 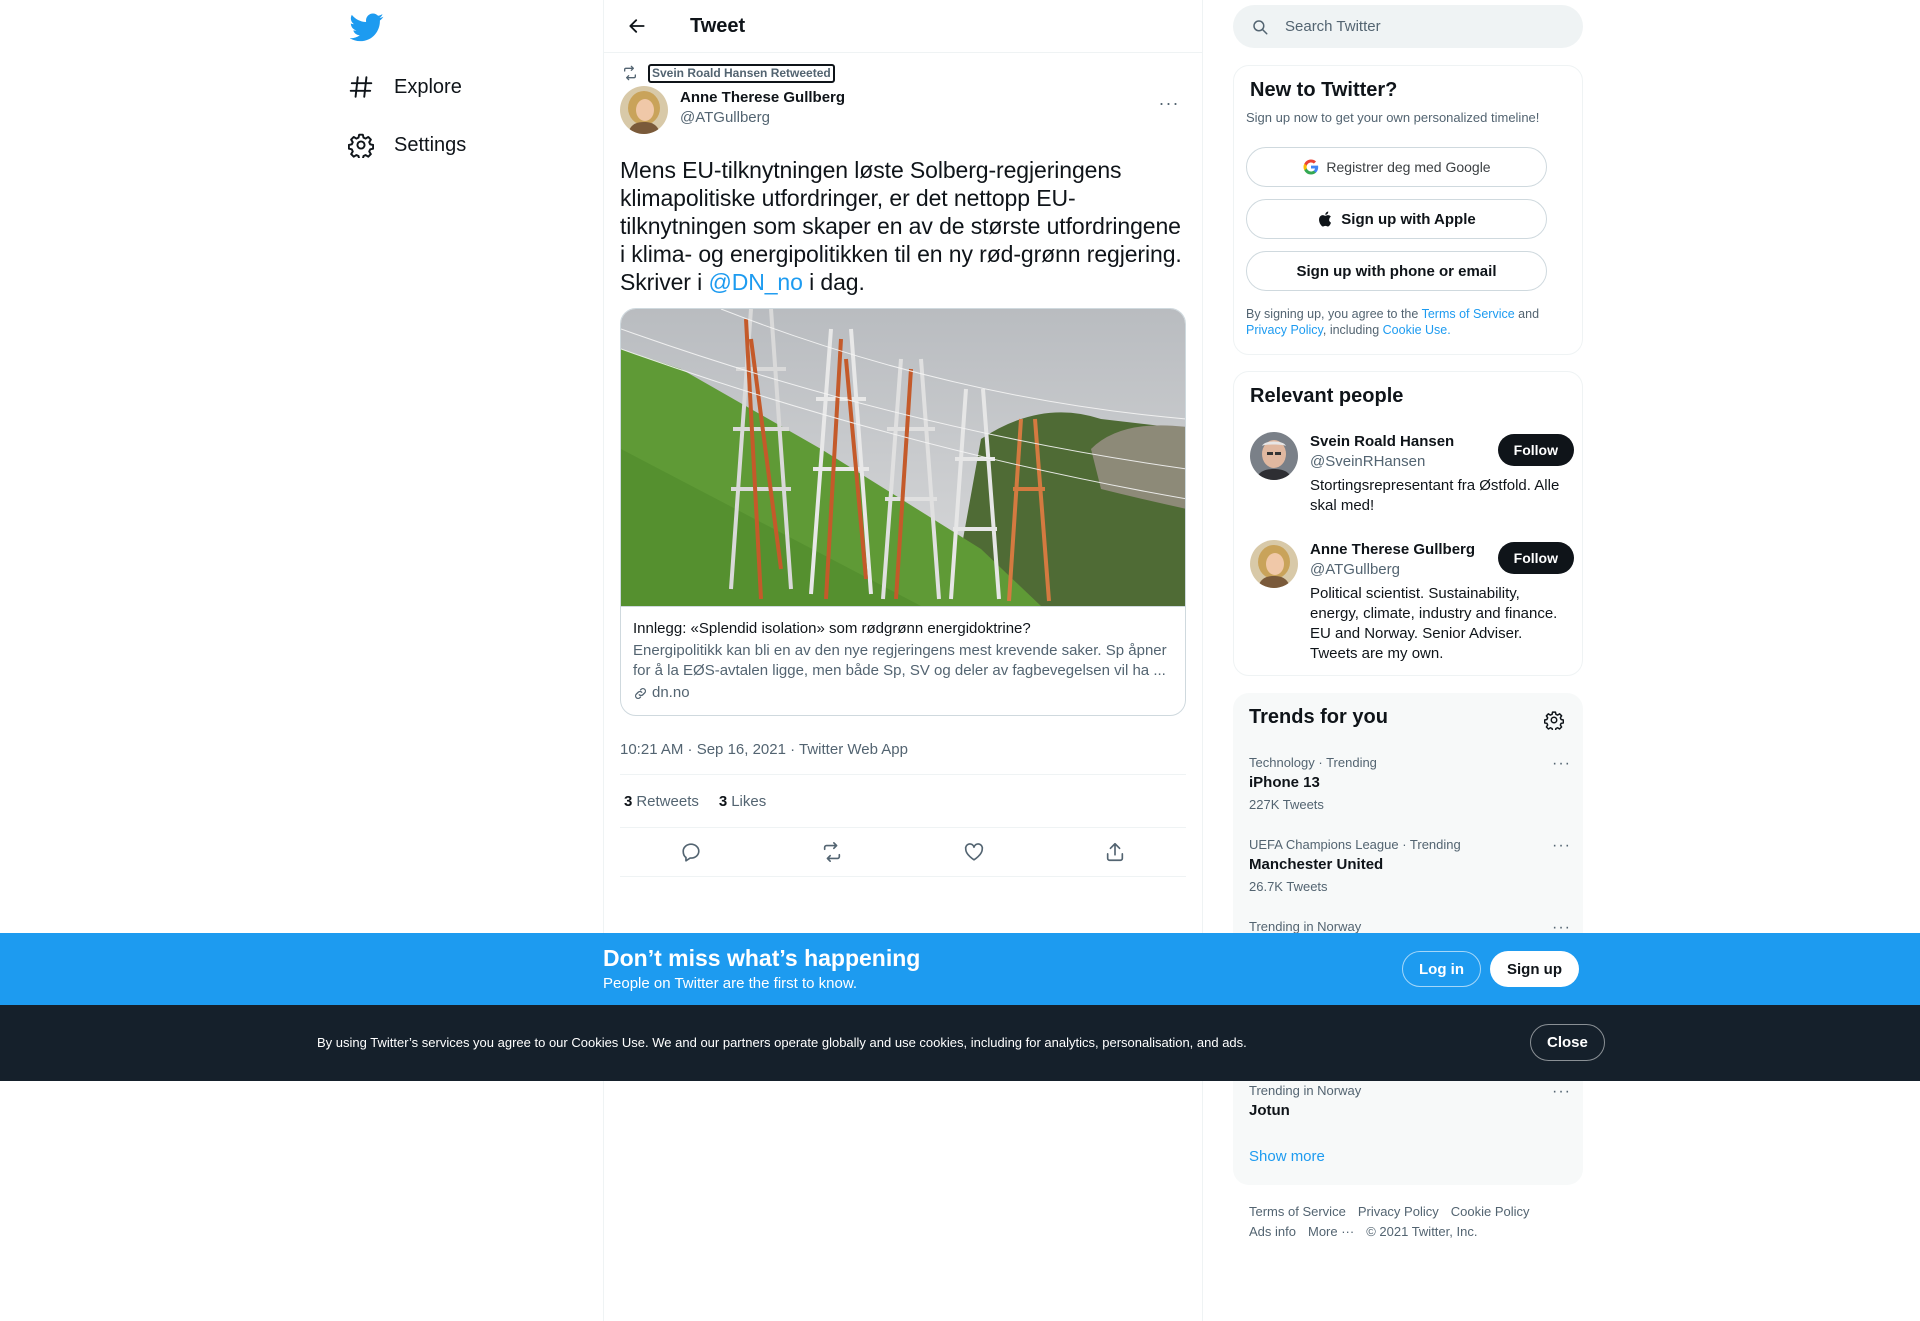 What do you see at coordinates (1316, 864) in the screenshot?
I see `trend-name: Manchester United` at bounding box center [1316, 864].